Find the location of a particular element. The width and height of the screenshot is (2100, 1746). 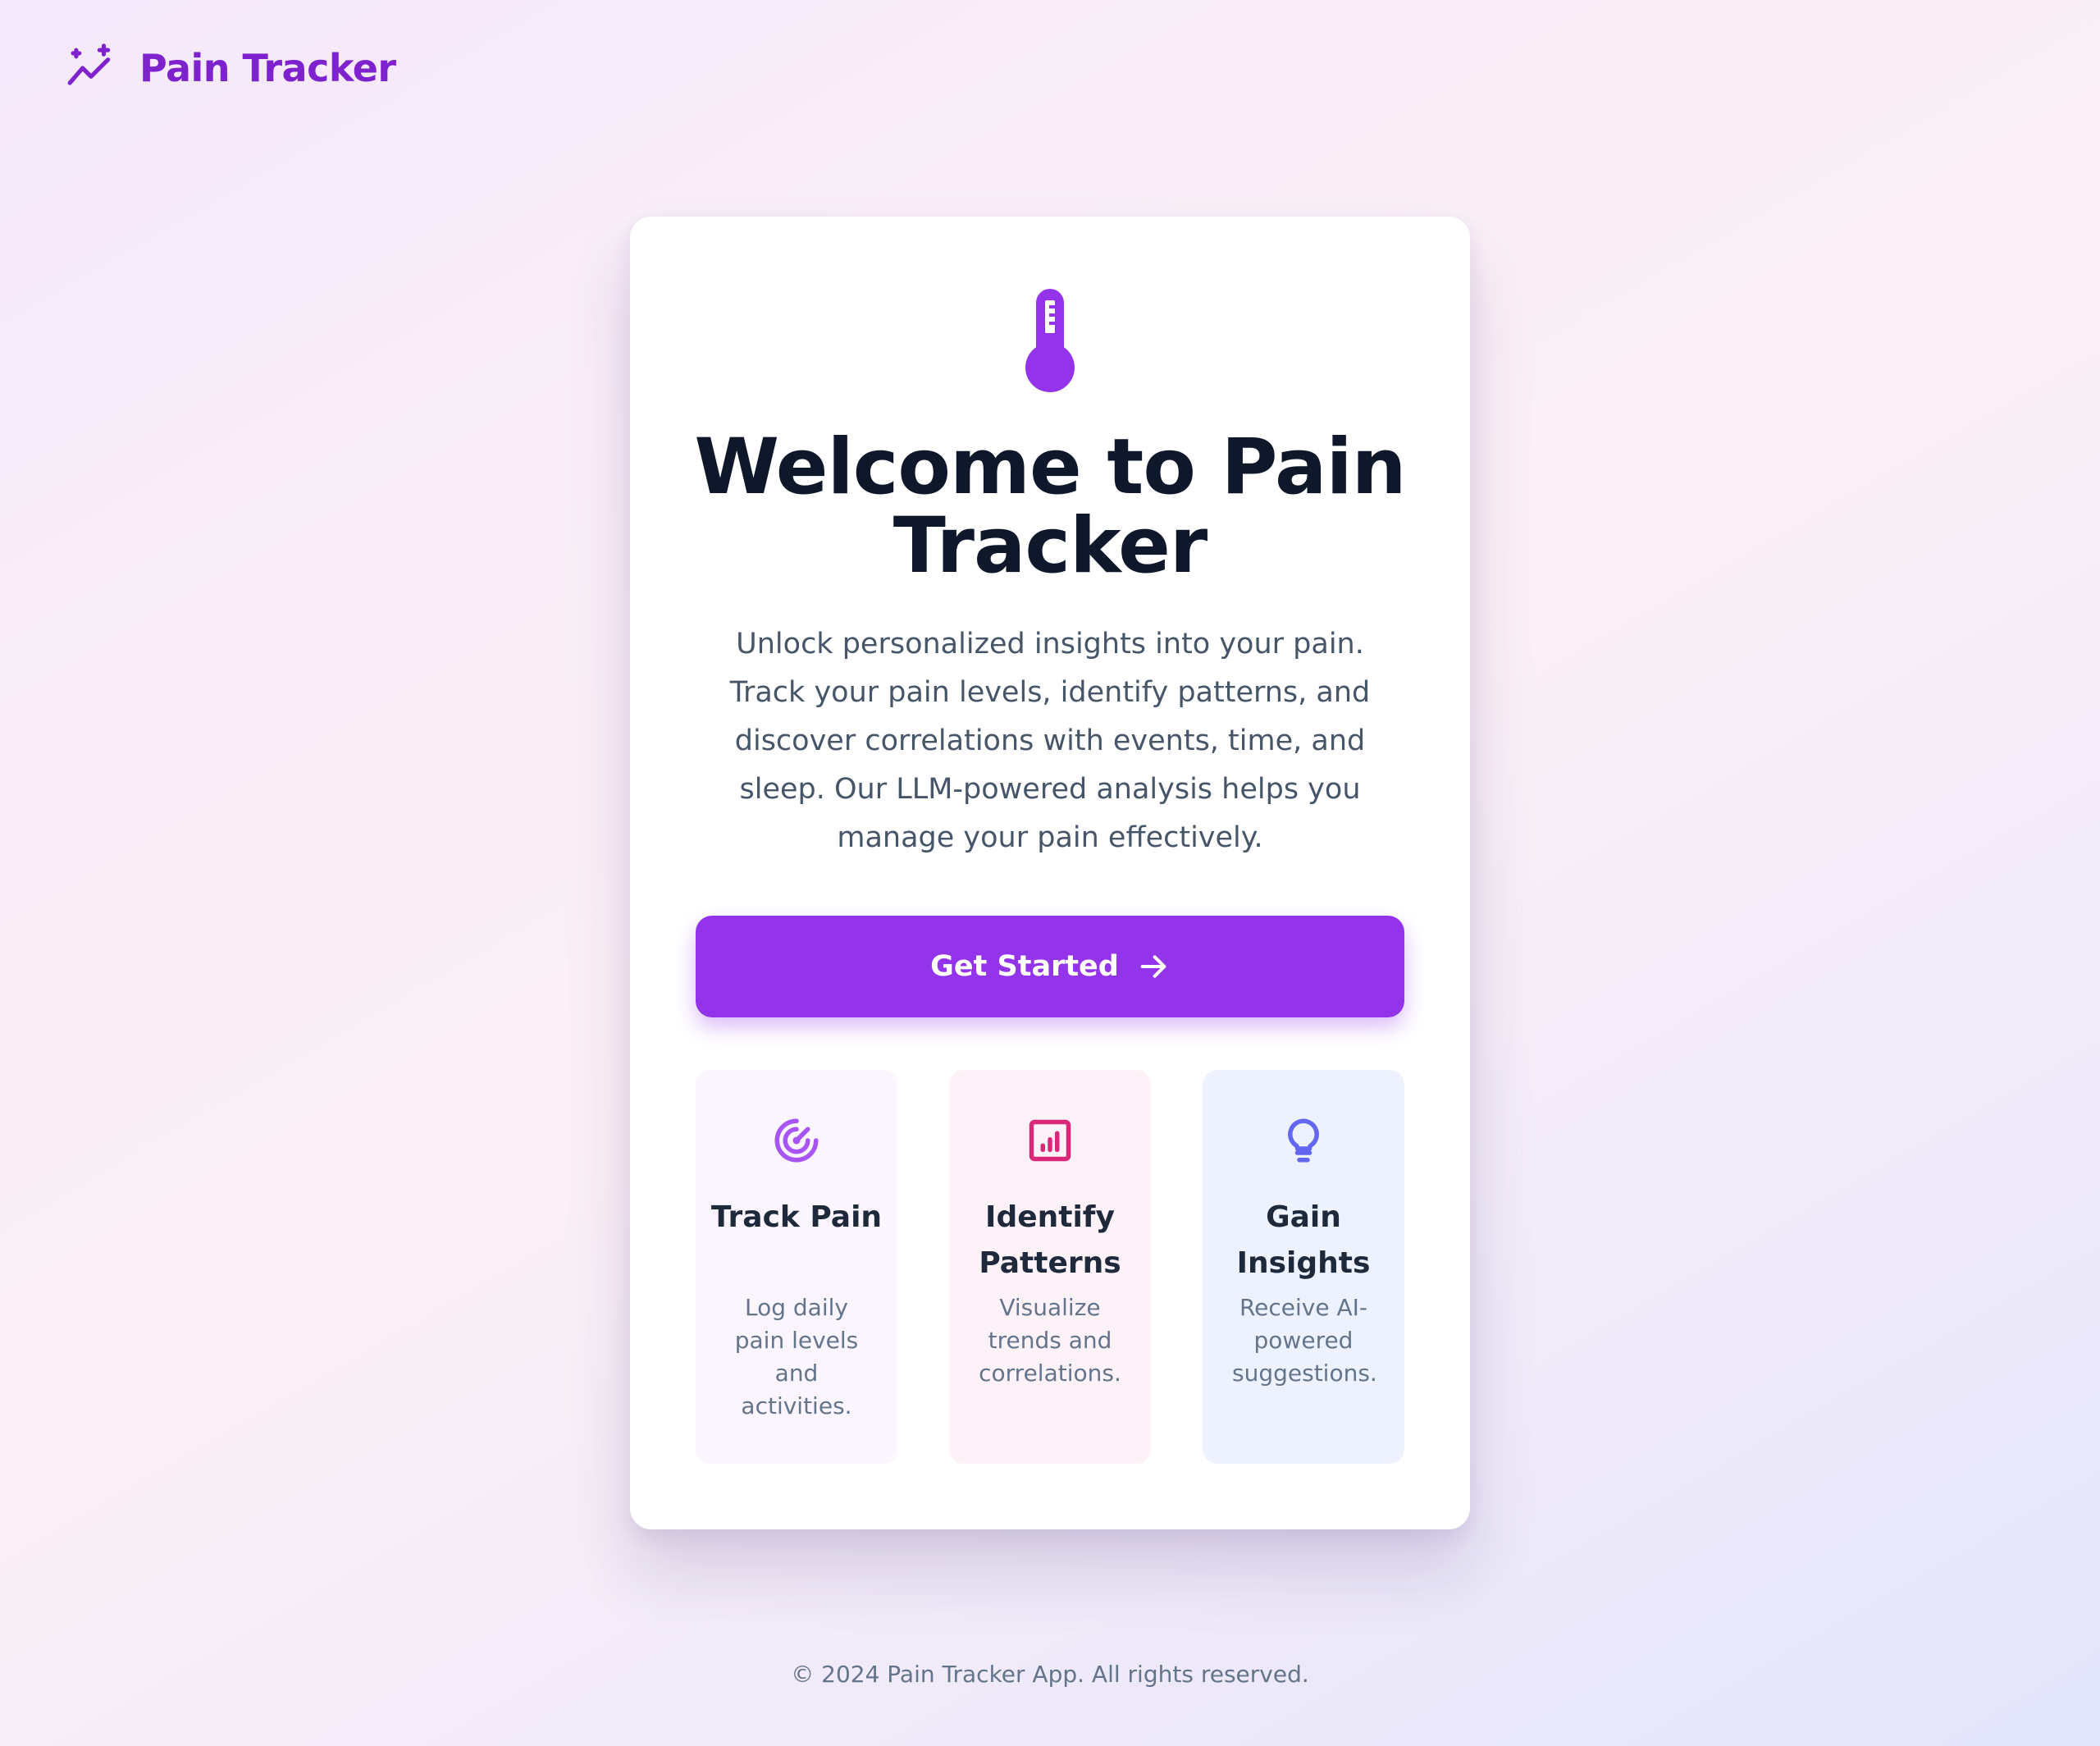

feature-description: Receive AI-powered suggestions. is located at coordinates (1304, 1341).